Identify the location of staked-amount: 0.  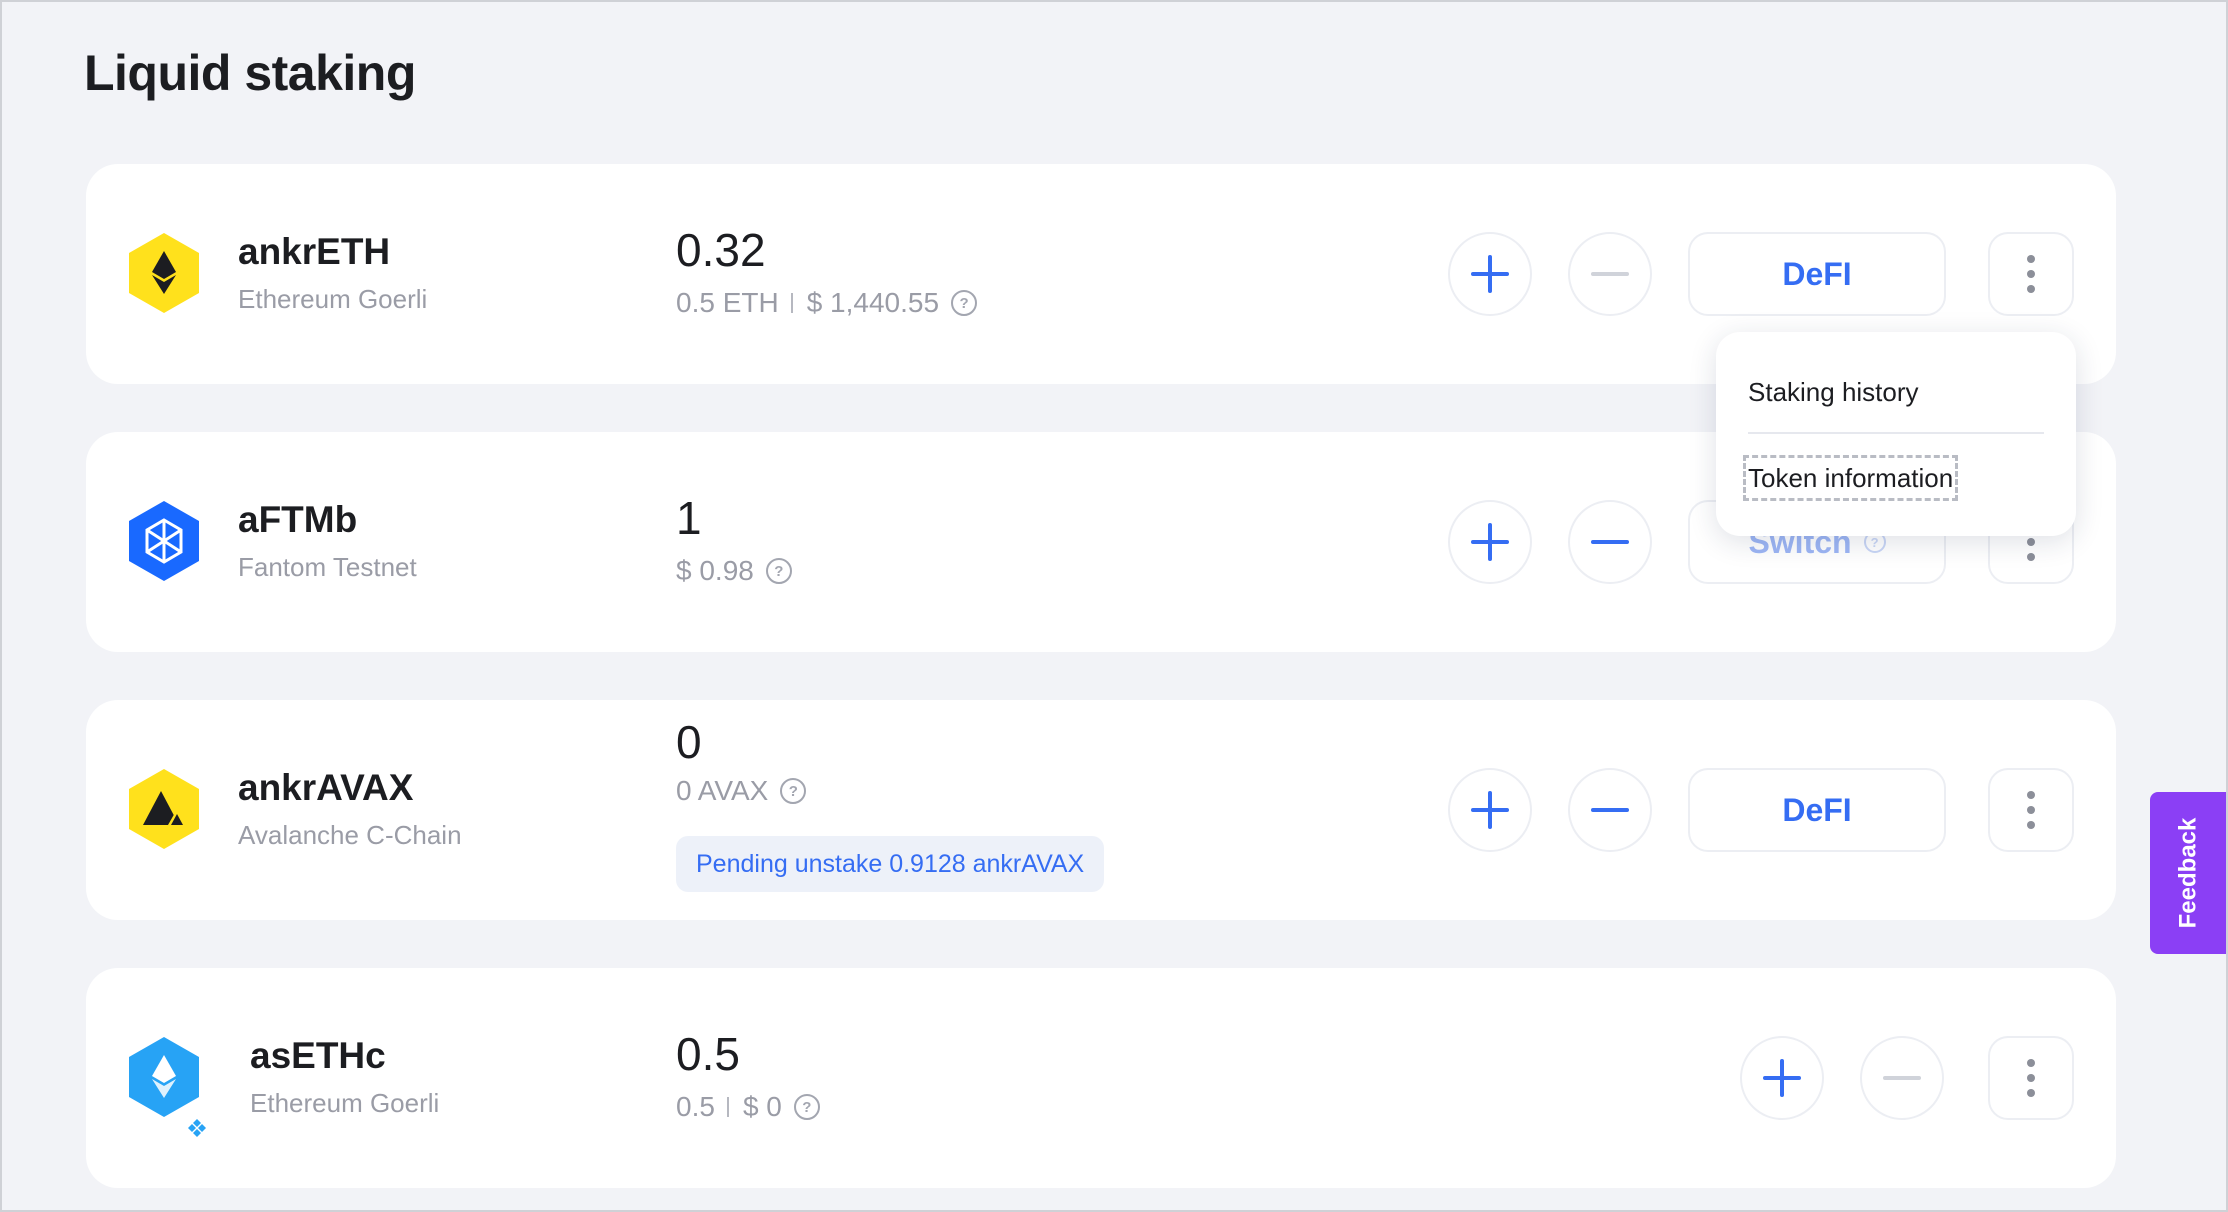
(689, 742).